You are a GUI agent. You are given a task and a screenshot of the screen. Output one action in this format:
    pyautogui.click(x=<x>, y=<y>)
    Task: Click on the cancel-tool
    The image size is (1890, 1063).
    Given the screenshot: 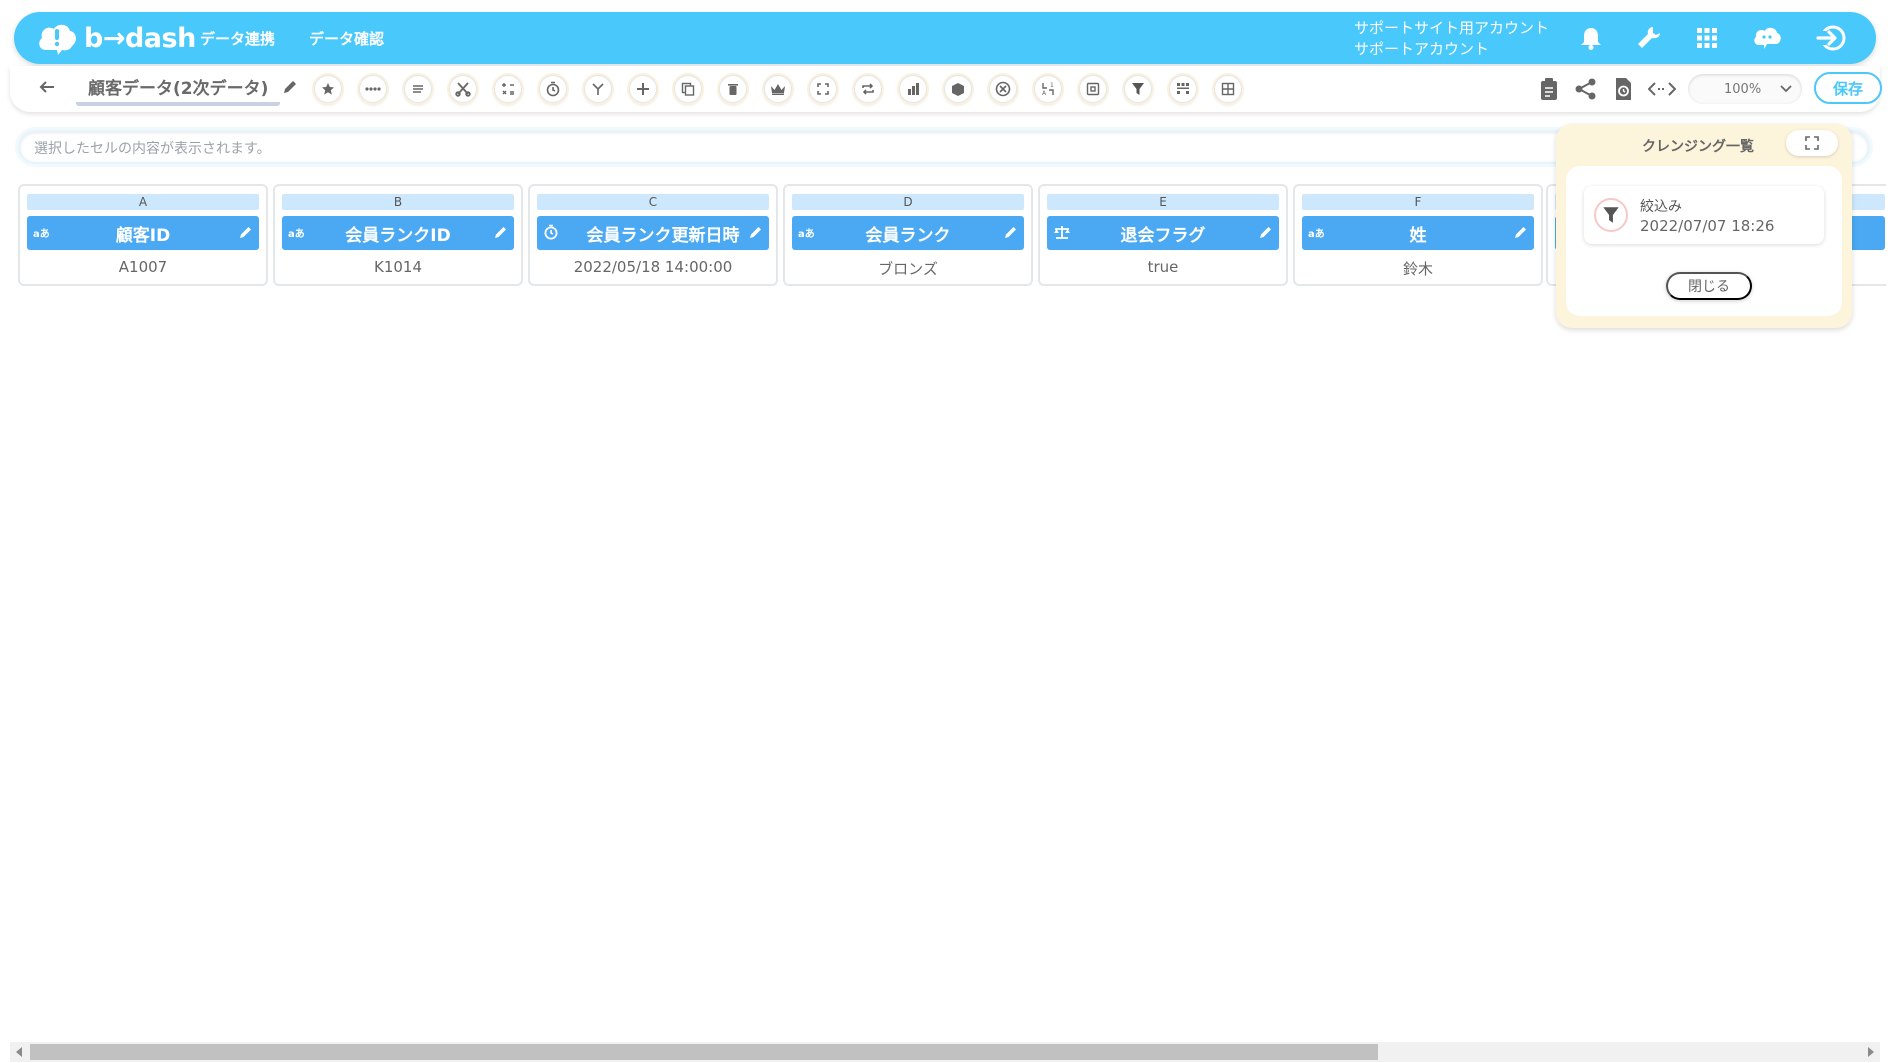 What is the action you would take?
    pyautogui.click(x=1003, y=89)
    